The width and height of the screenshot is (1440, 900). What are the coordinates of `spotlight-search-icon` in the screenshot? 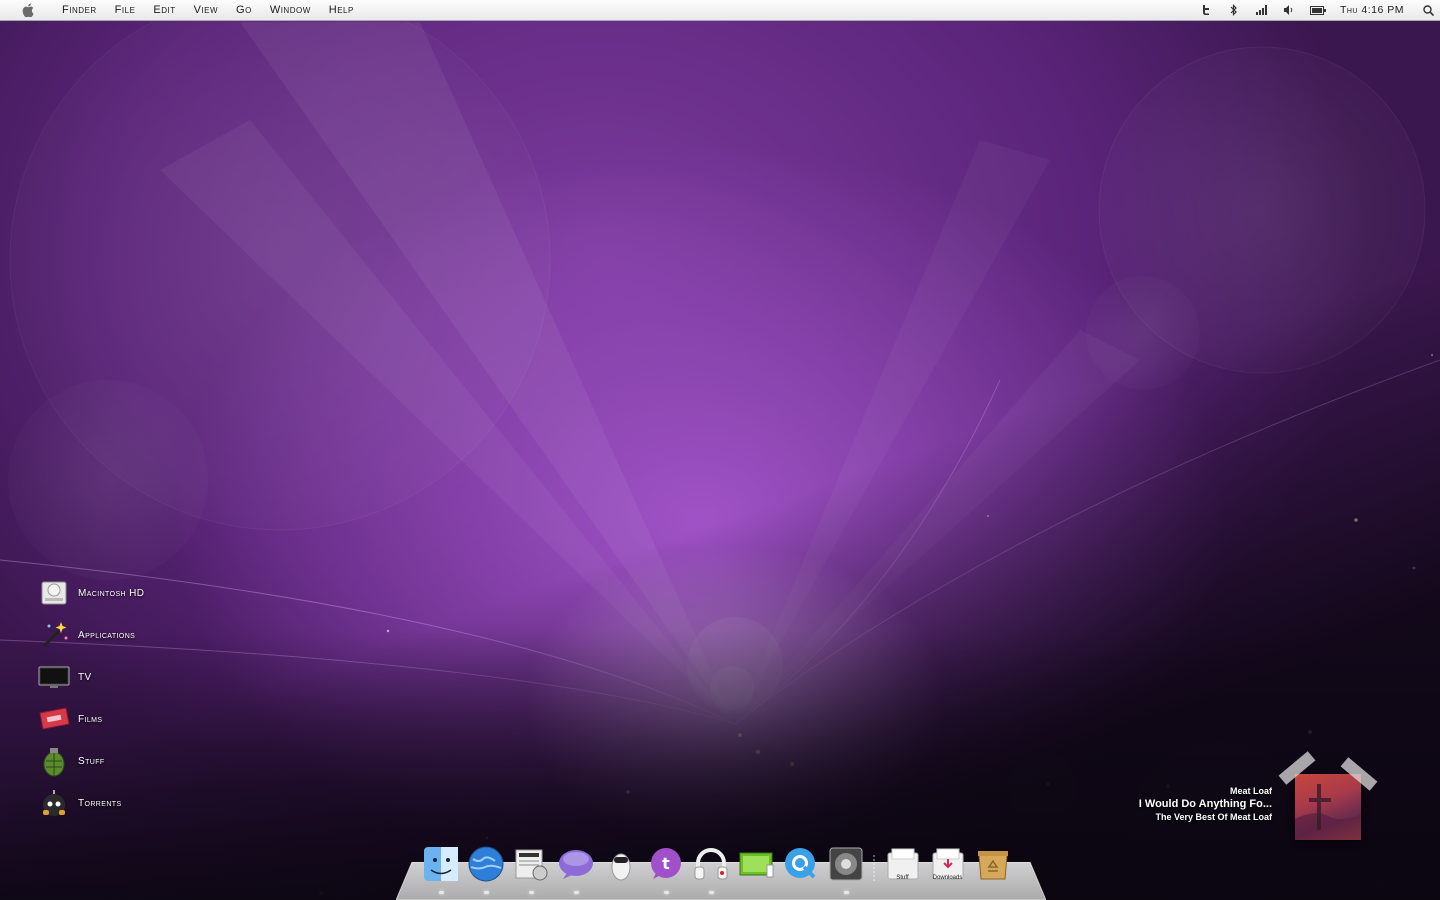 It's located at (1428, 10).